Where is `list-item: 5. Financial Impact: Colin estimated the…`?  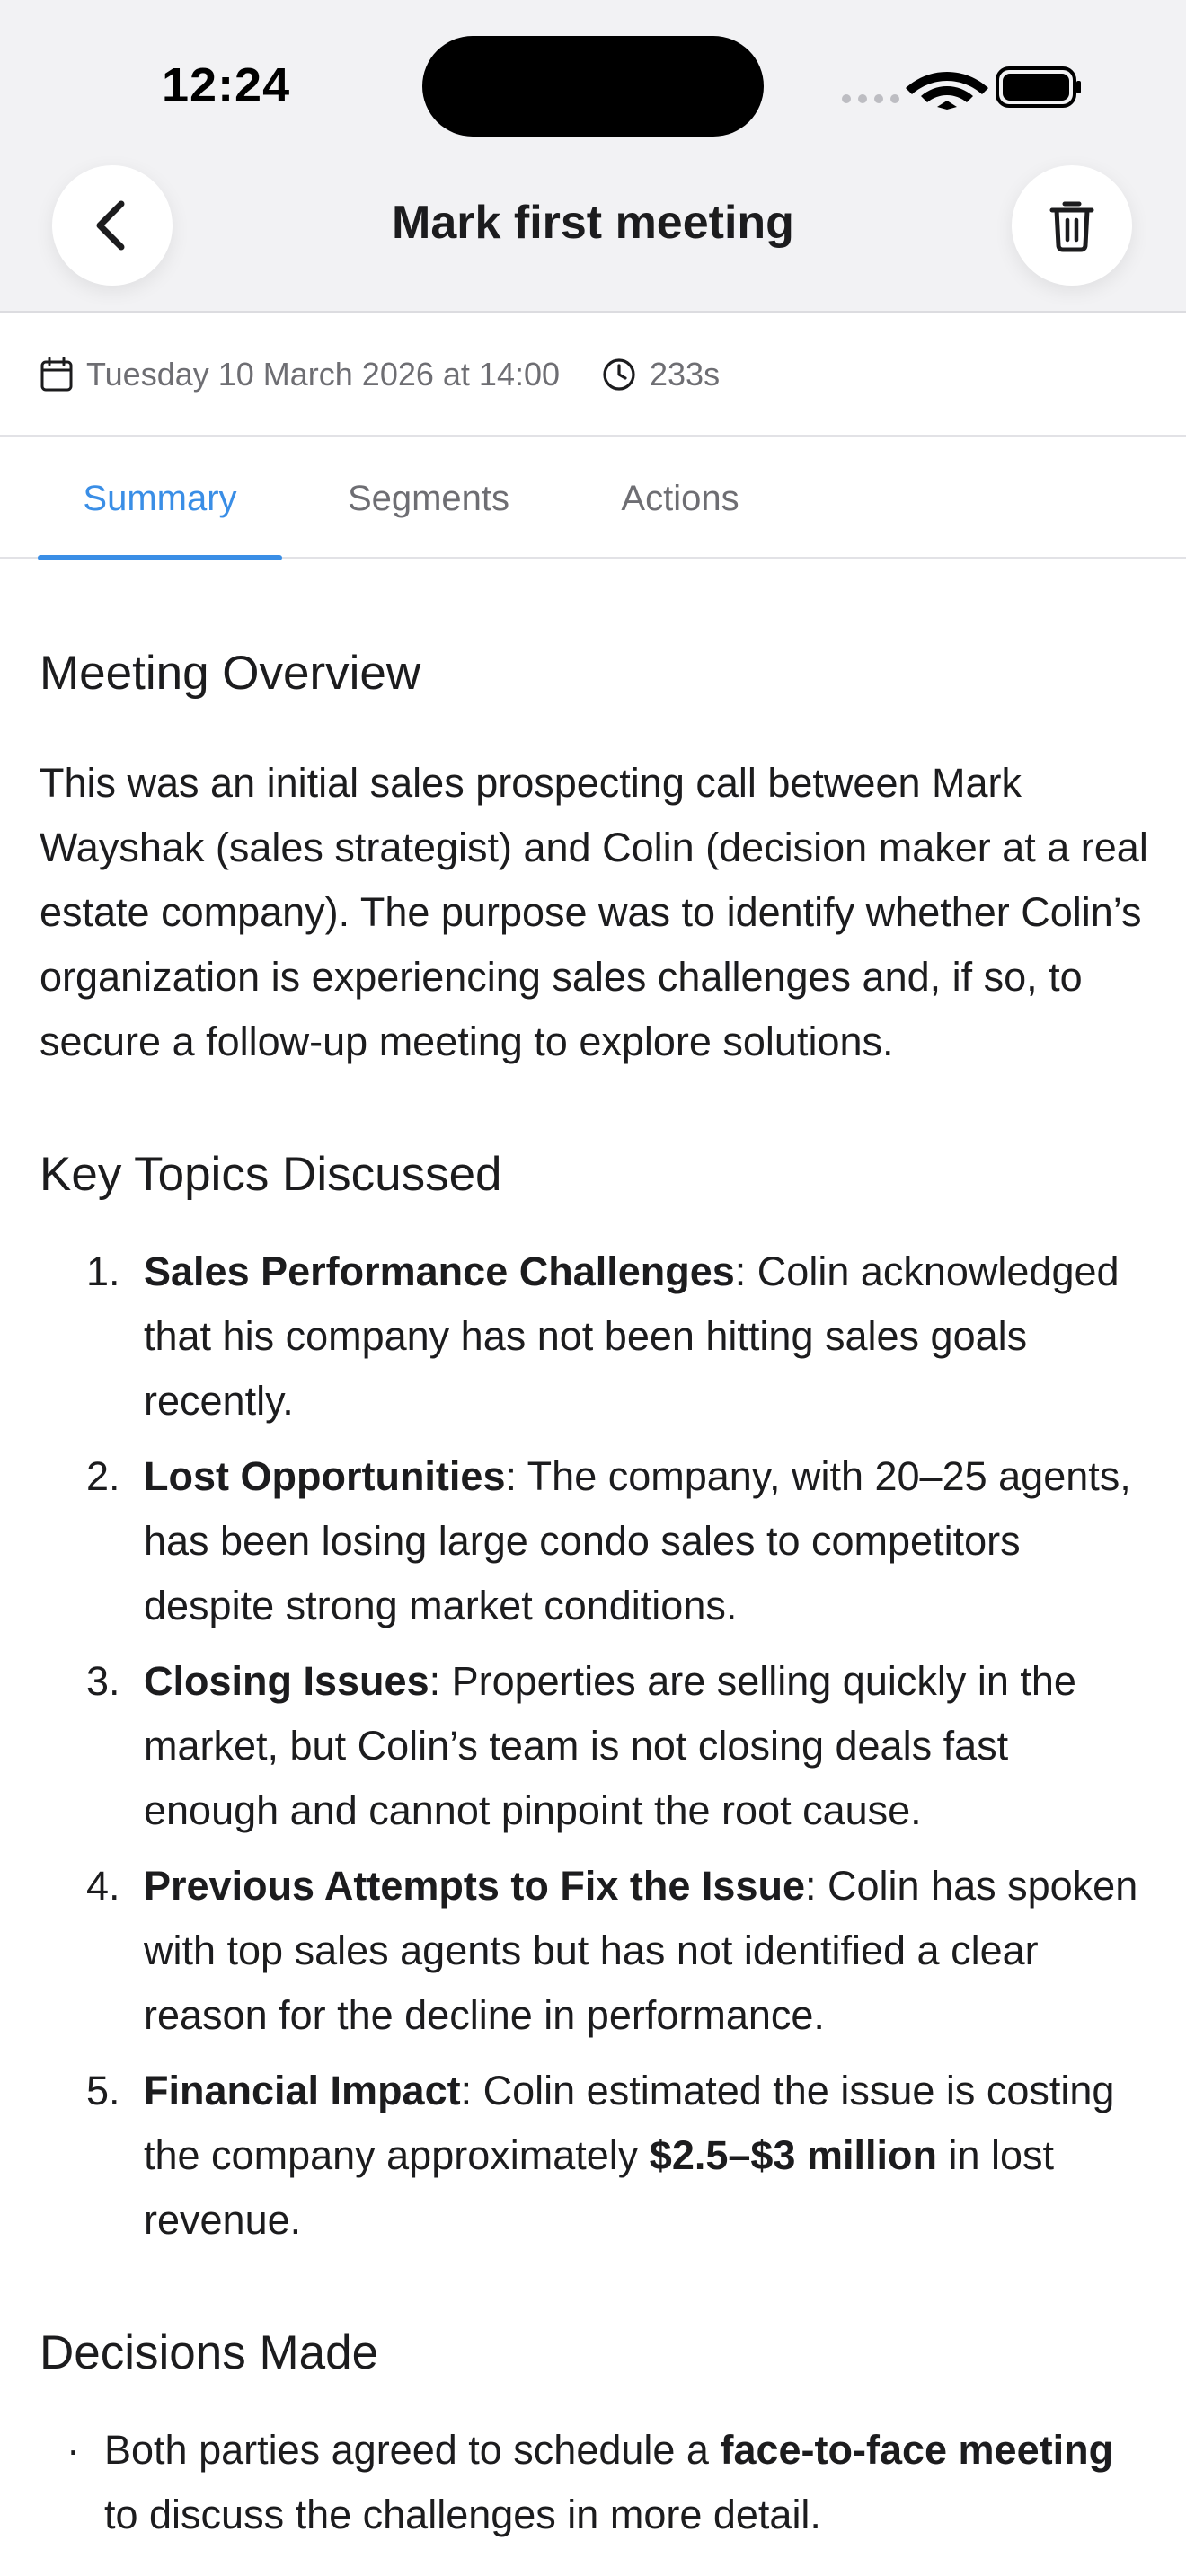 list-item: 5. Financial Impact: Colin estimated the… is located at coordinates (595, 2156).